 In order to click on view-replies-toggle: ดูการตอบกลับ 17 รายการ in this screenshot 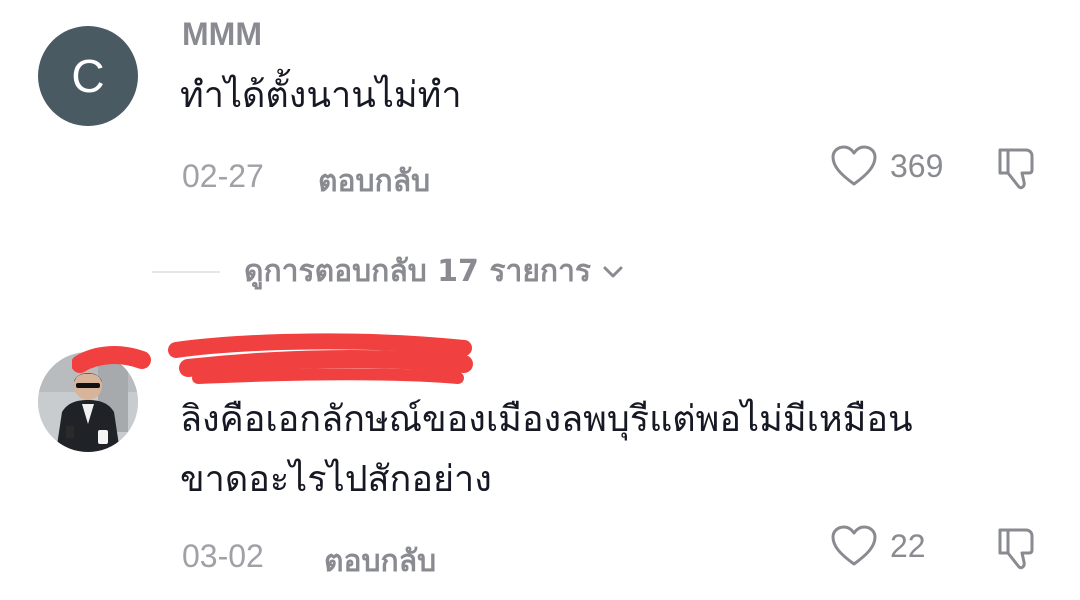, I will do `click(388, 271)`.